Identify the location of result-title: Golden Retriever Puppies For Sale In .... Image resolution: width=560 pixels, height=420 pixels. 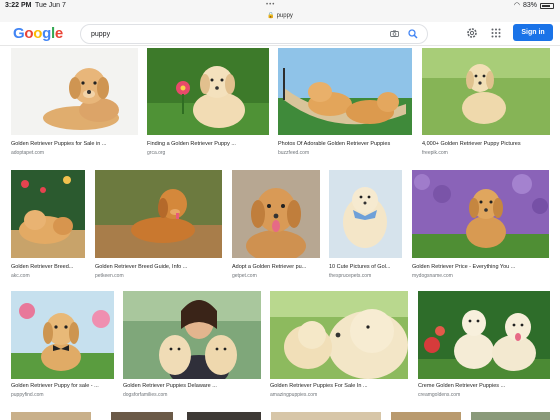
(338, 386).